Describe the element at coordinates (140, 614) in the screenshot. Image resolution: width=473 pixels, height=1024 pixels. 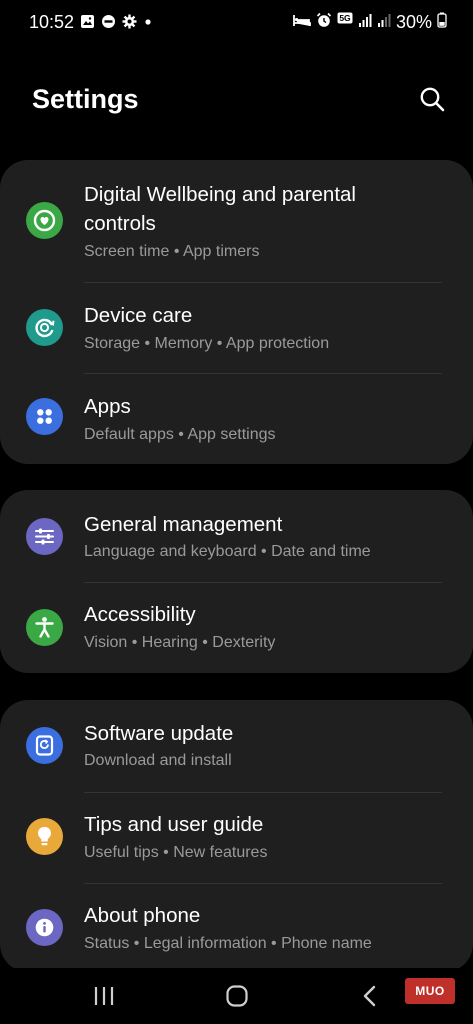
I see `item-title: Accessibility` at that location.